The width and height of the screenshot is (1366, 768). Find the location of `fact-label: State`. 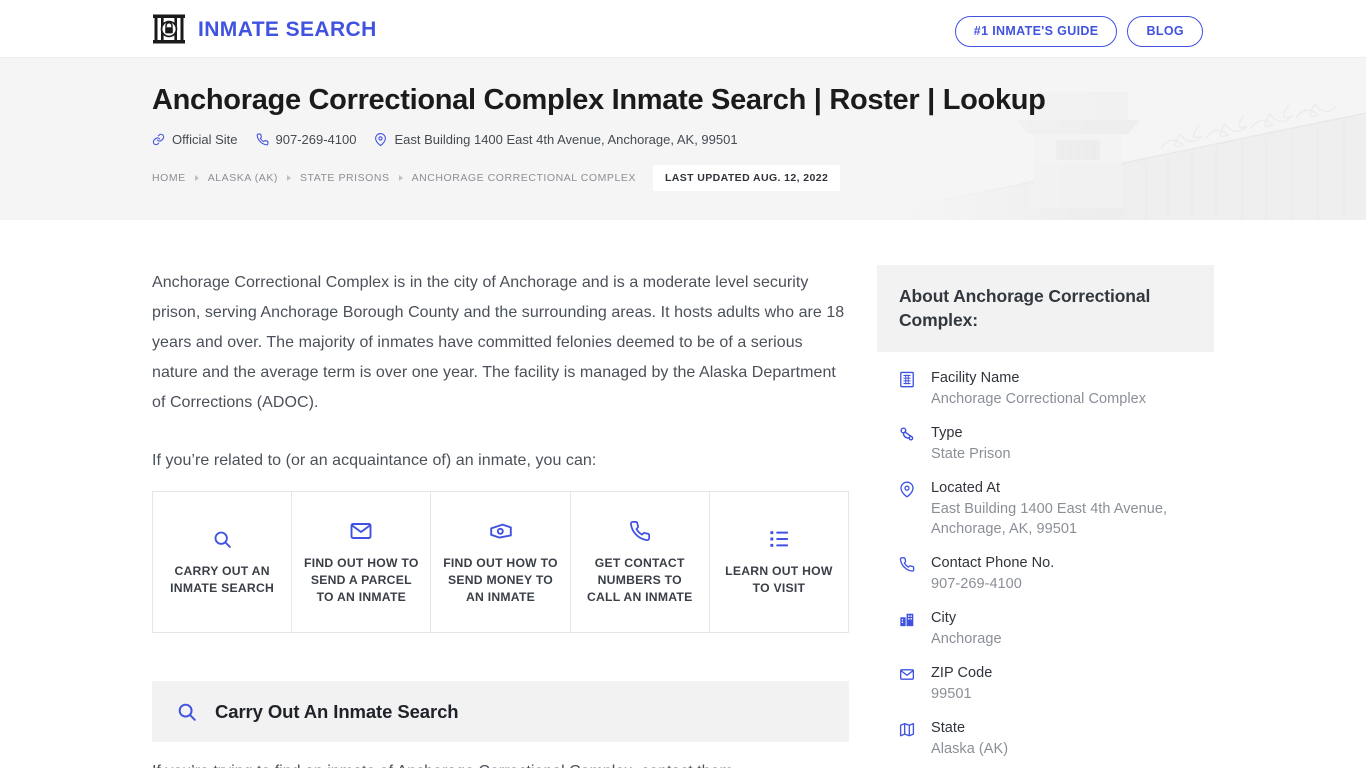

fact-label: State is located at coordinates (948, 728).